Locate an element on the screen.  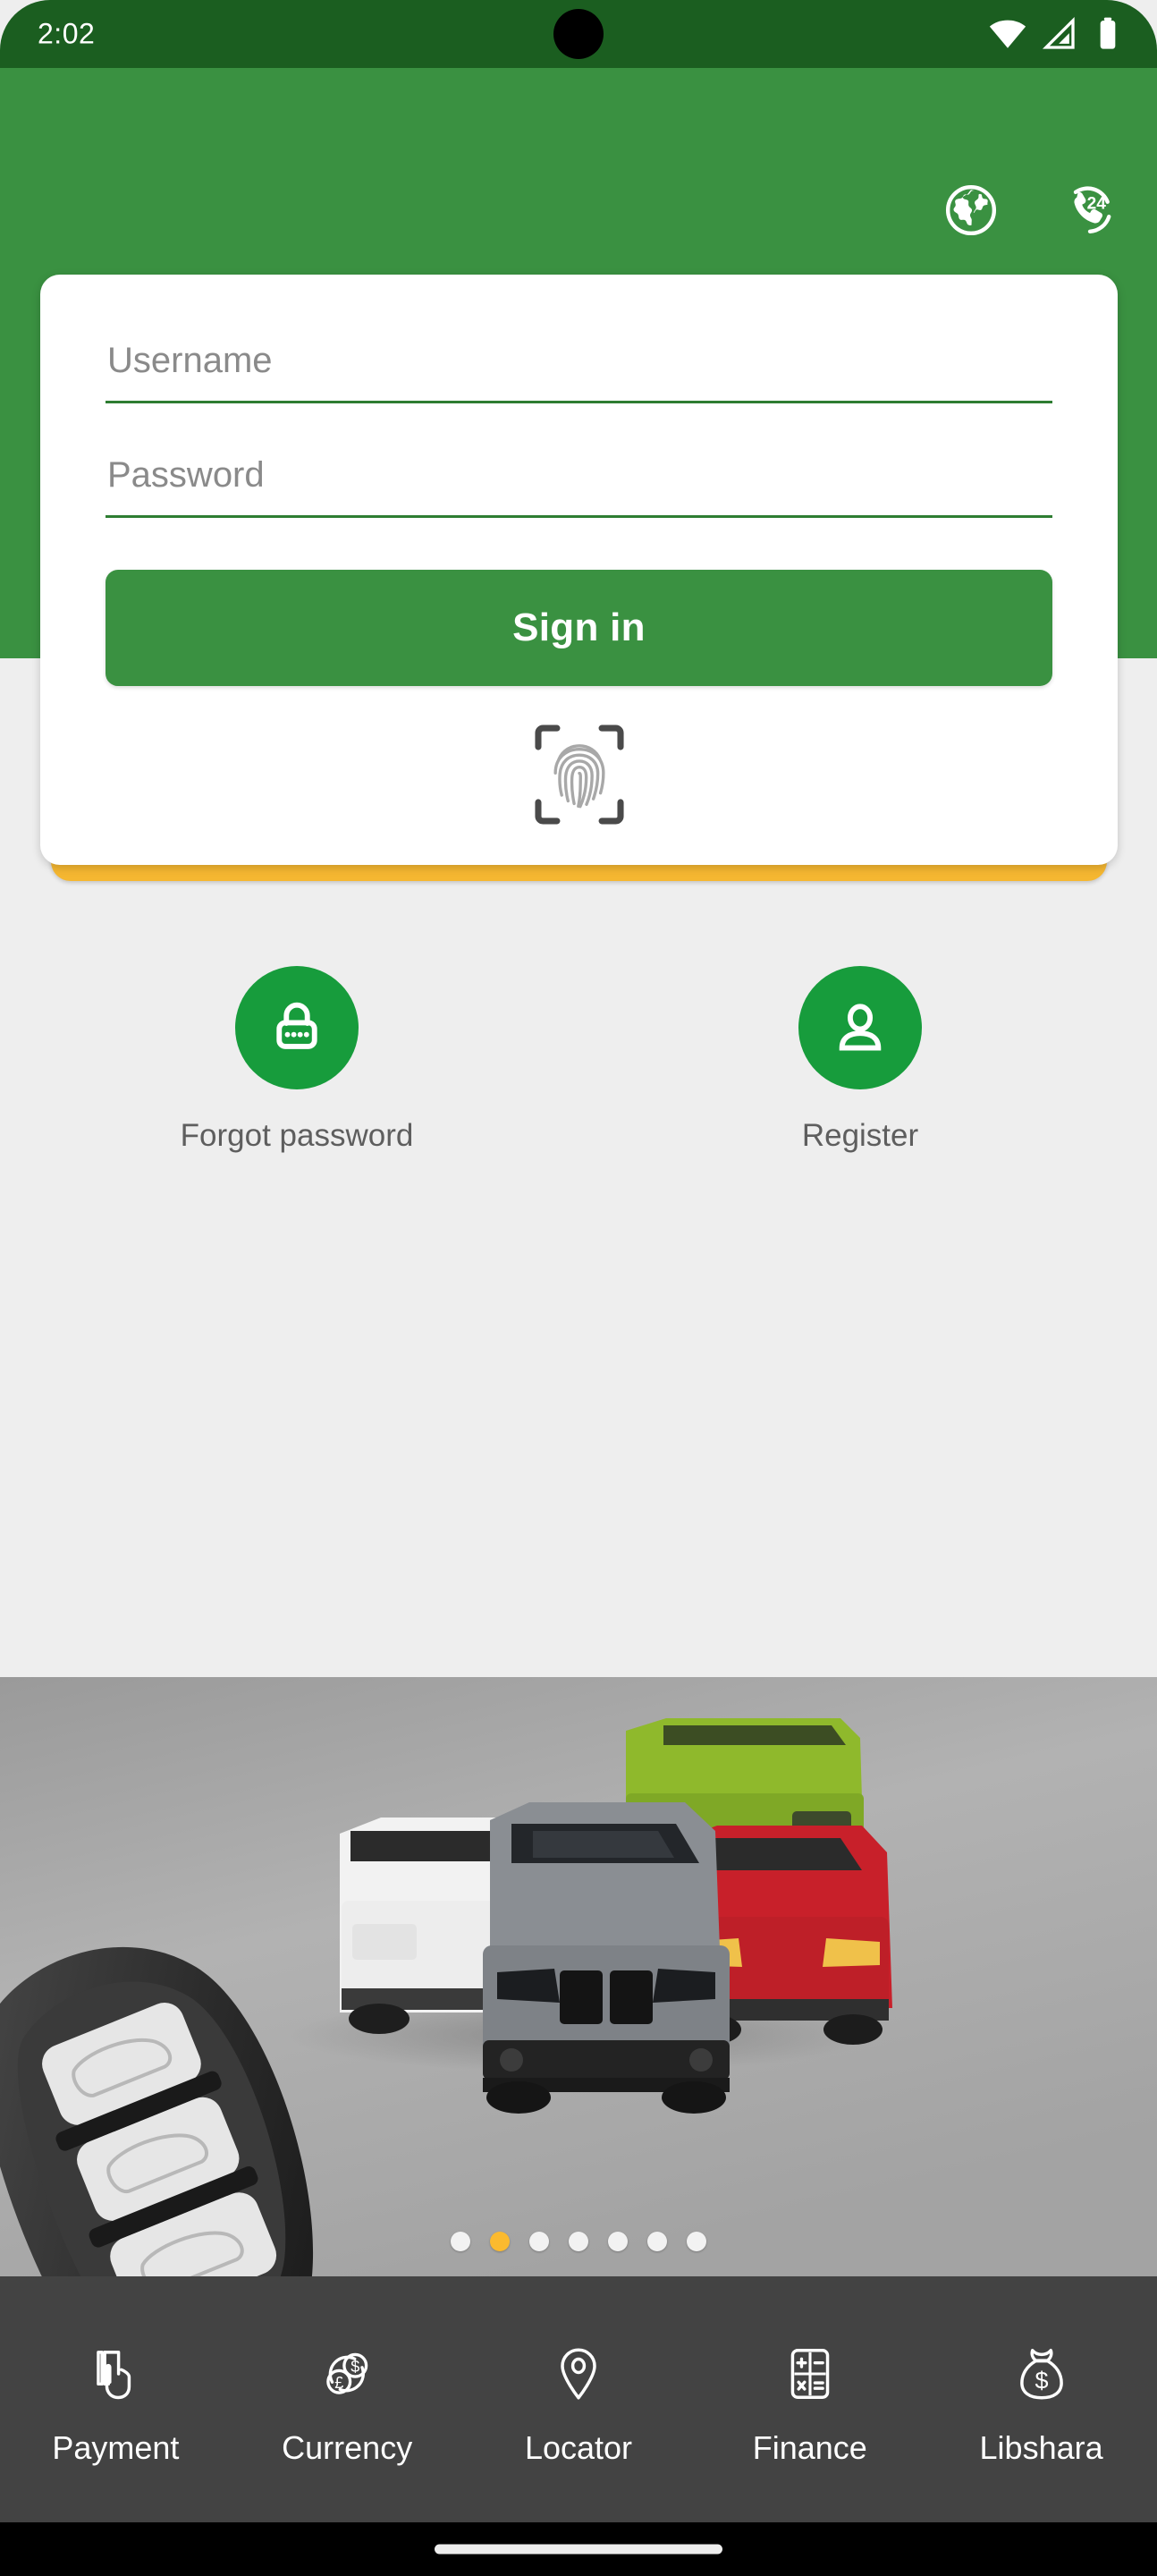
battery-icon is located at coordinates (1108, 34).